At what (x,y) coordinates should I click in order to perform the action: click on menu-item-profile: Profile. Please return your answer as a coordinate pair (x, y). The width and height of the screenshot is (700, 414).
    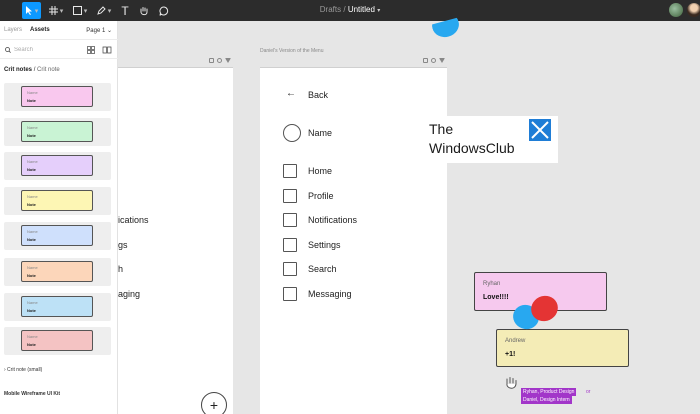
    Looking at the image, I should click on (321, 196).